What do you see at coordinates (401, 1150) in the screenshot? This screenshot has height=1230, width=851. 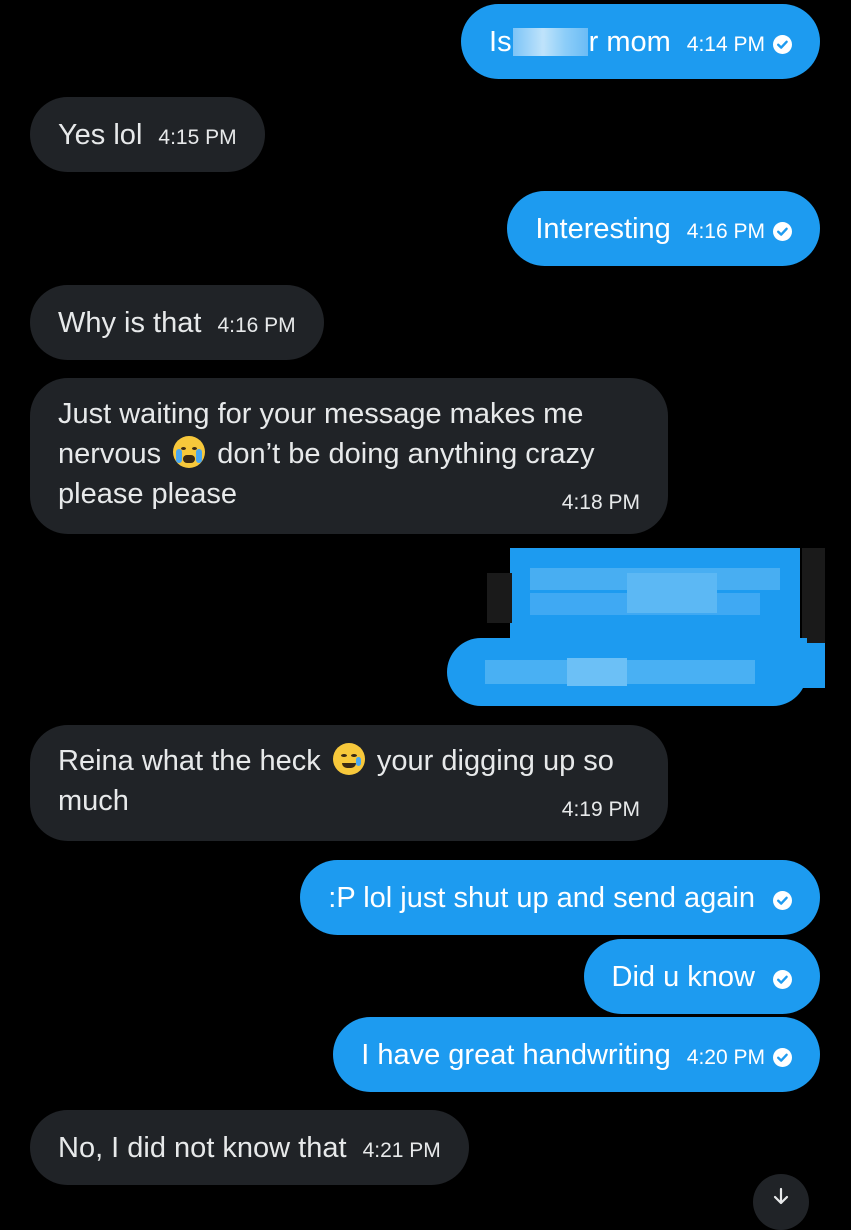 I see `message-timestamp: 4:21 PM` at bounding box center [401, 1150].